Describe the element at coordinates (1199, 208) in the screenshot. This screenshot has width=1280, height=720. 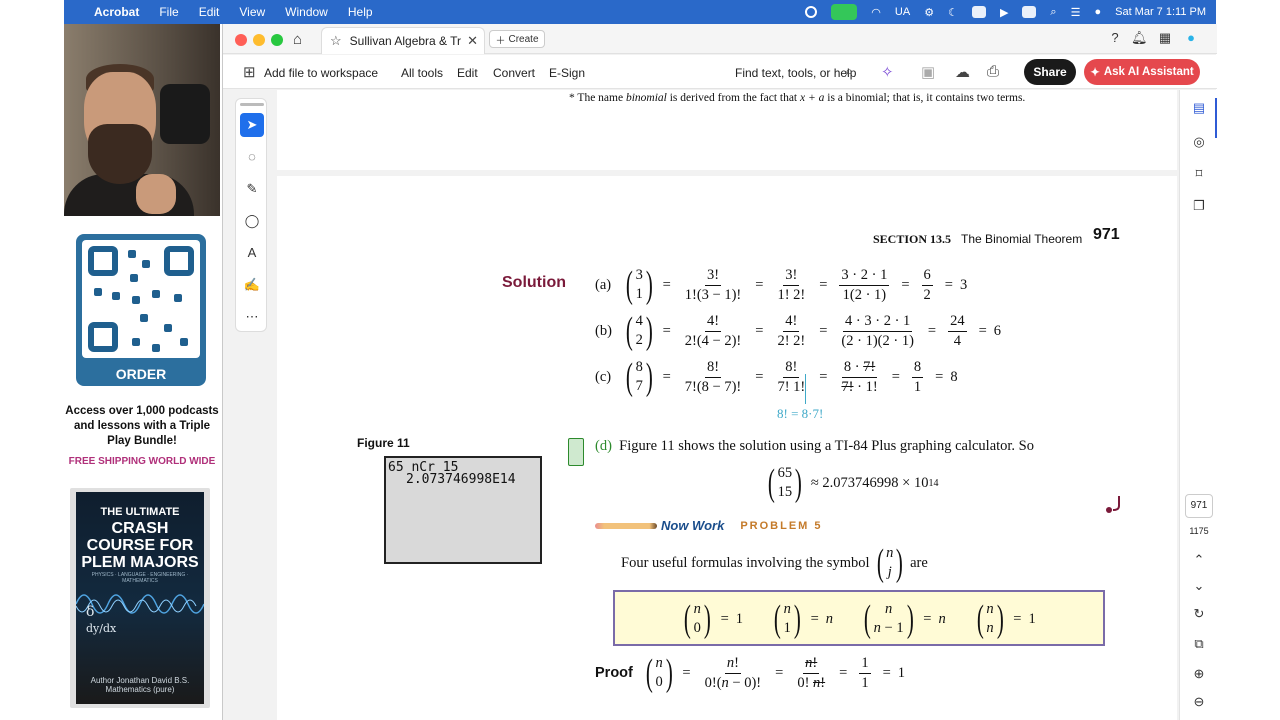
I see `pages-icon: ❐` at that location.